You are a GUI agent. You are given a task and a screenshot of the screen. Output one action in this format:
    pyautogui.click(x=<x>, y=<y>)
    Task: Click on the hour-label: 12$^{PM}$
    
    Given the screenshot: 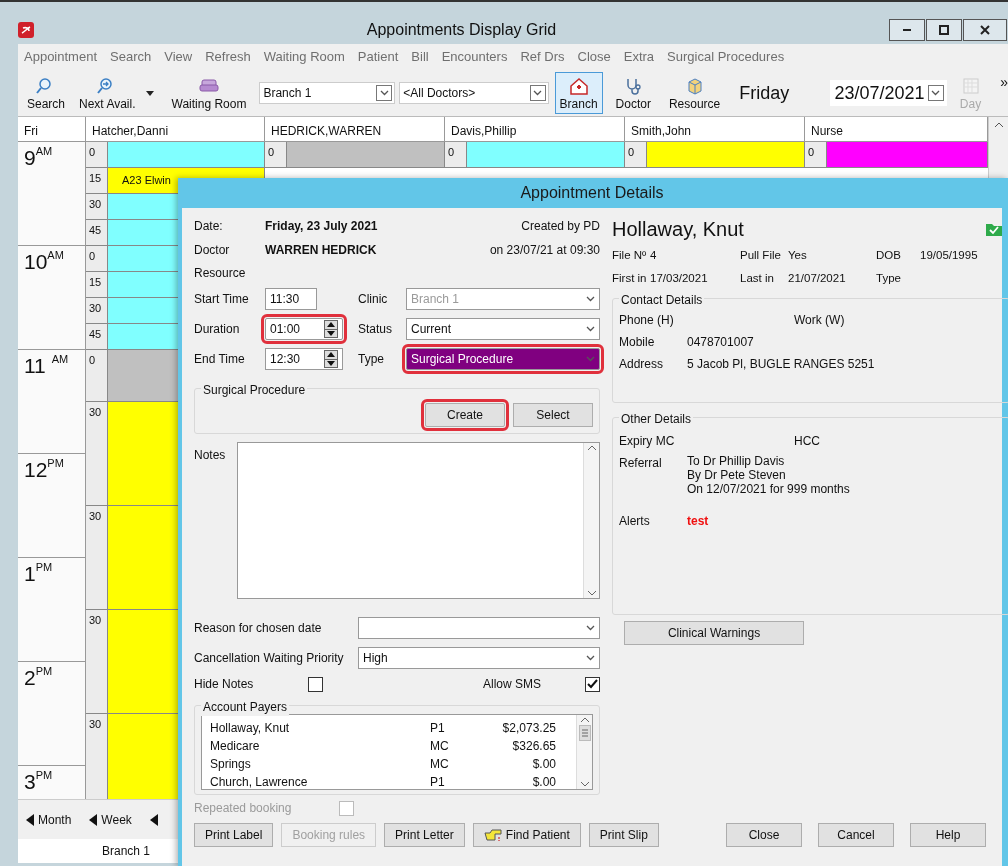 What is the action you would take?
    pyautogui.click(x=52, y=506)
    